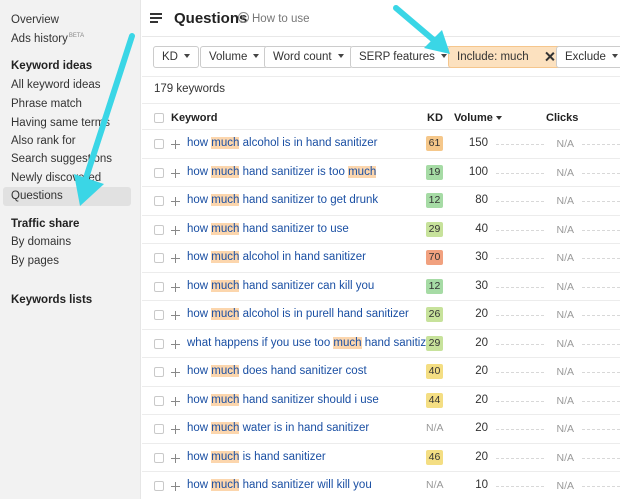 The height and width of the screenshot is (499, 620). I want to click on sidebar-item-by-domains: By domains, so click(41, 242).